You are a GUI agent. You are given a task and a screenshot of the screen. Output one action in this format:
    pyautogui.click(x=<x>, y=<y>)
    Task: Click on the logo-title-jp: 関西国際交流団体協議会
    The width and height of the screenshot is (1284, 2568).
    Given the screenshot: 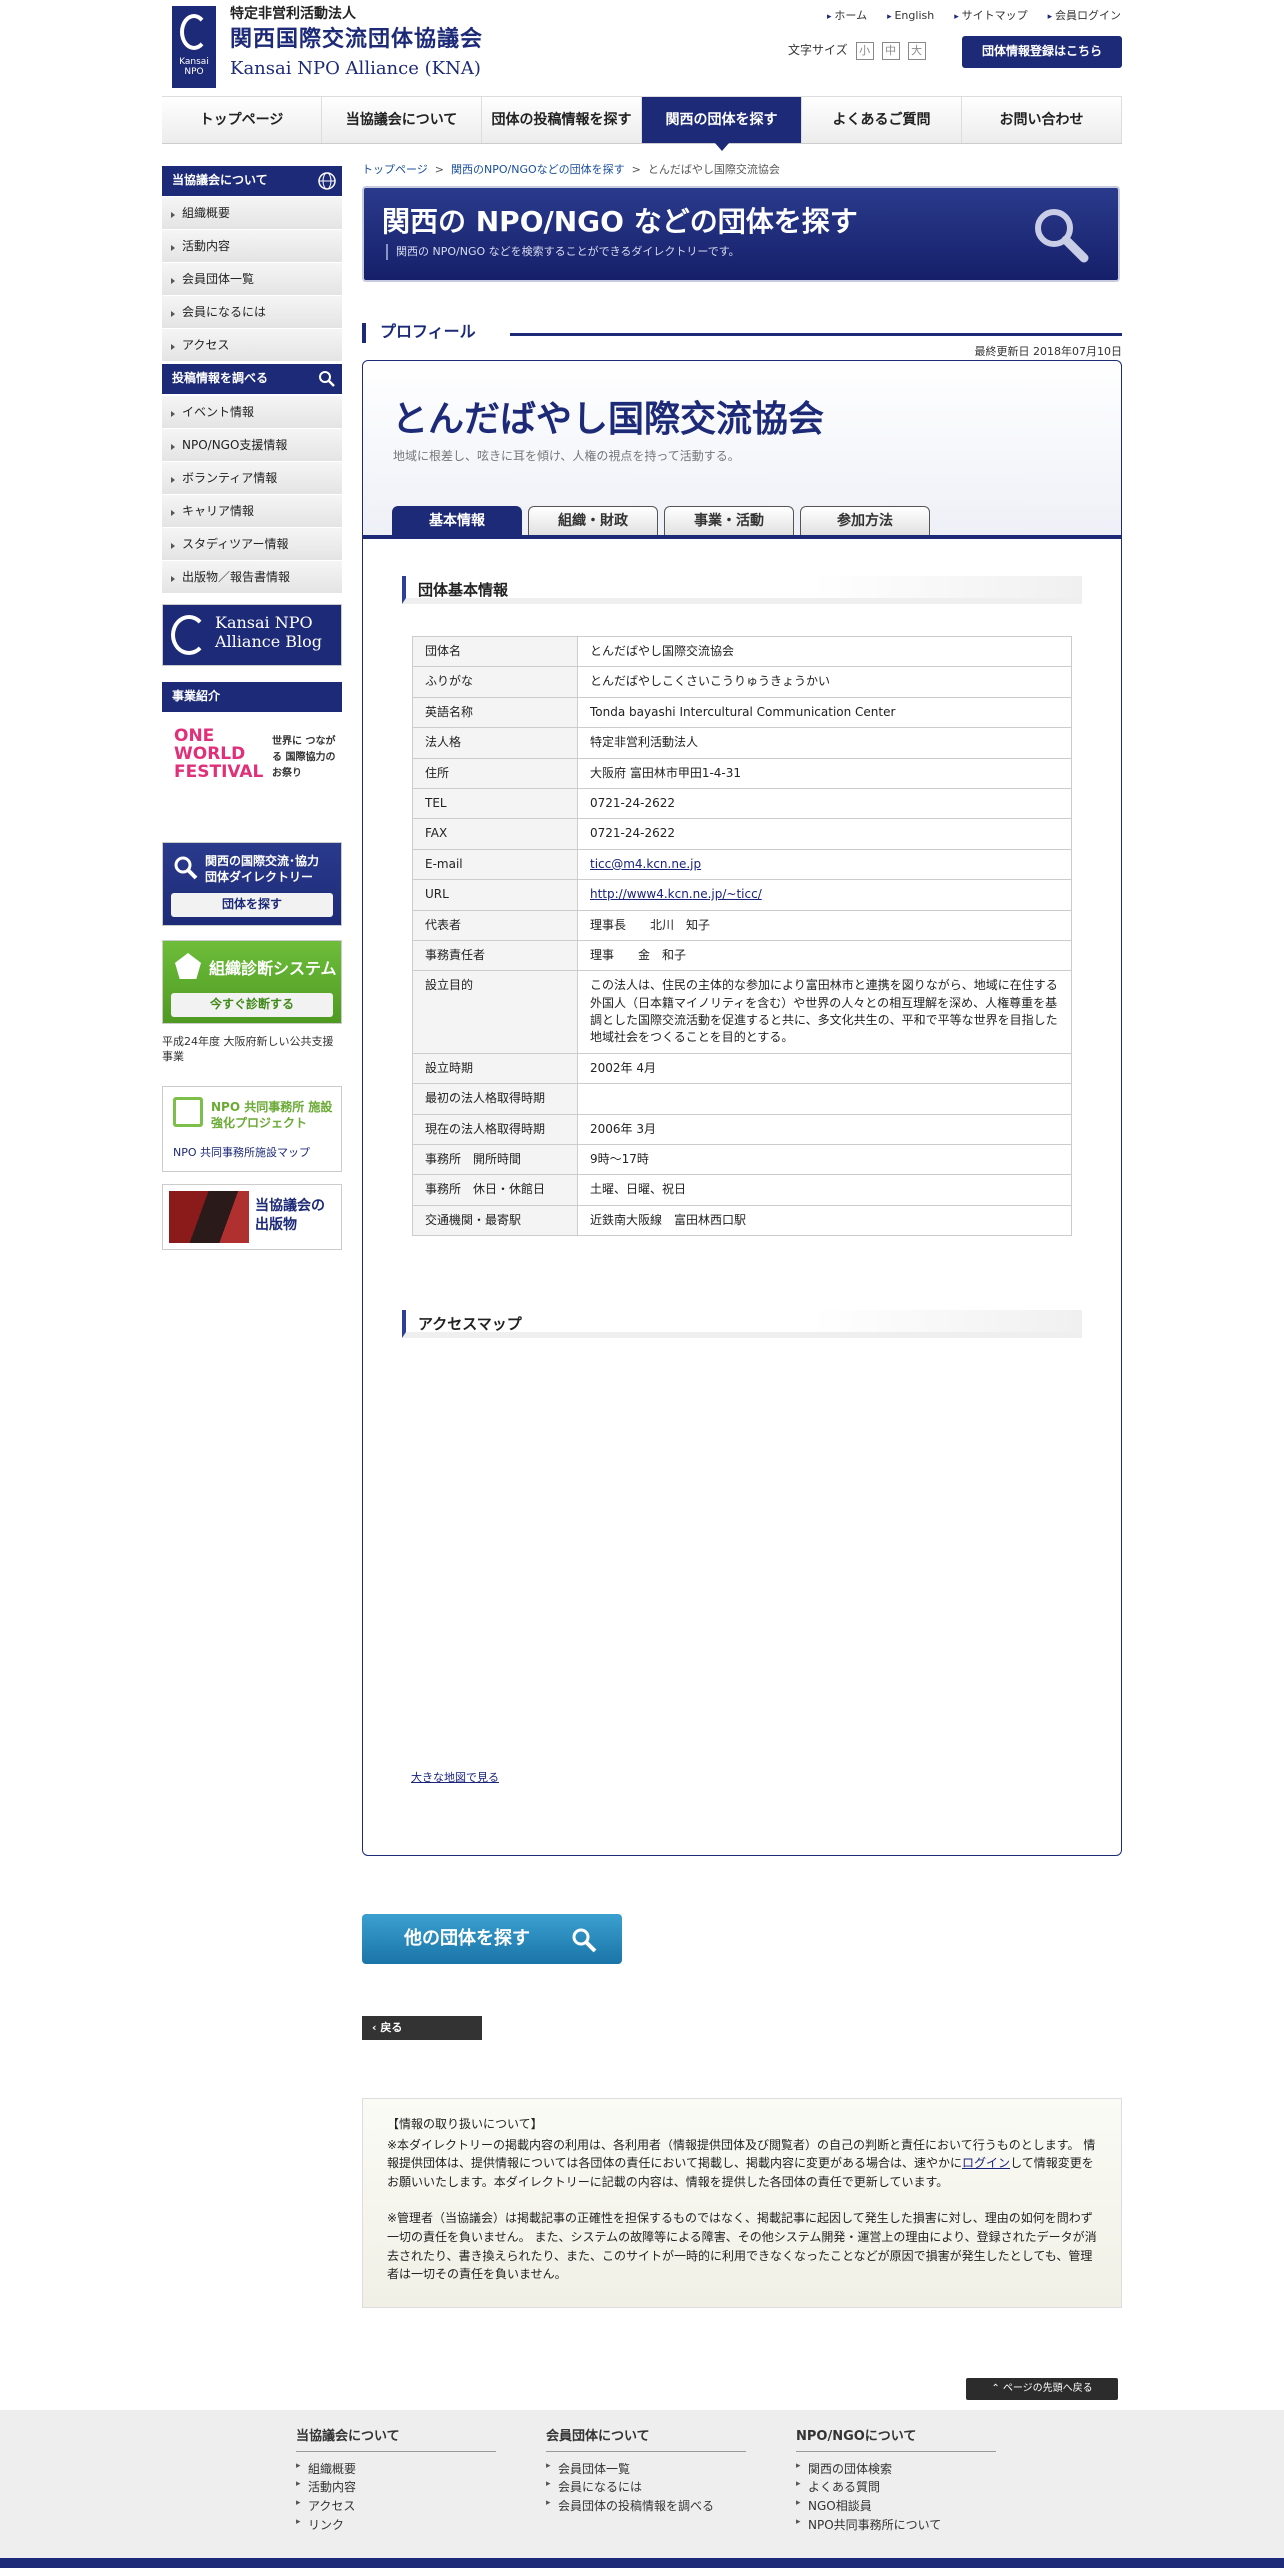 What is the action you would take?
    pyautogui.click(x=356, y=40)
    